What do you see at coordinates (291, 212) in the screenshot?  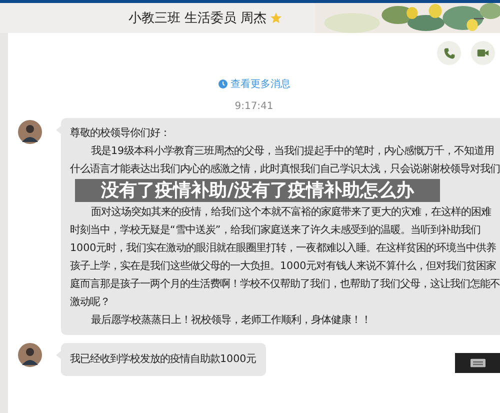 I see `message-text: 面对这场突如其来的疫情，给我们这个本就不富裕的家庭带来了更大的灾难，在这样的困难` at bounding box center [291, 212].